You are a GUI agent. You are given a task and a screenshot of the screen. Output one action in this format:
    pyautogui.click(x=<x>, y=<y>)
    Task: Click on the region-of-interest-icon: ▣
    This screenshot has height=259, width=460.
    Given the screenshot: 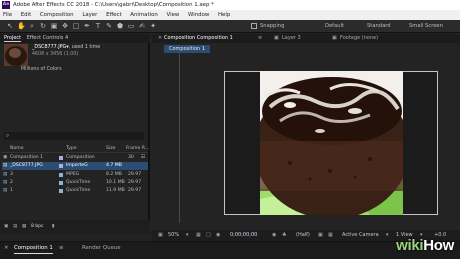 What is the action you would take?
    pyautogui.click(x=320, y=235)
    